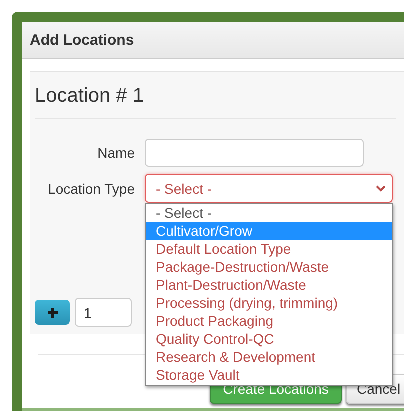  What do you see at coordinates (269, 249) in the screenshot?
I see `dropdown-option: Default Location Type` at bounding box center [269, 249].